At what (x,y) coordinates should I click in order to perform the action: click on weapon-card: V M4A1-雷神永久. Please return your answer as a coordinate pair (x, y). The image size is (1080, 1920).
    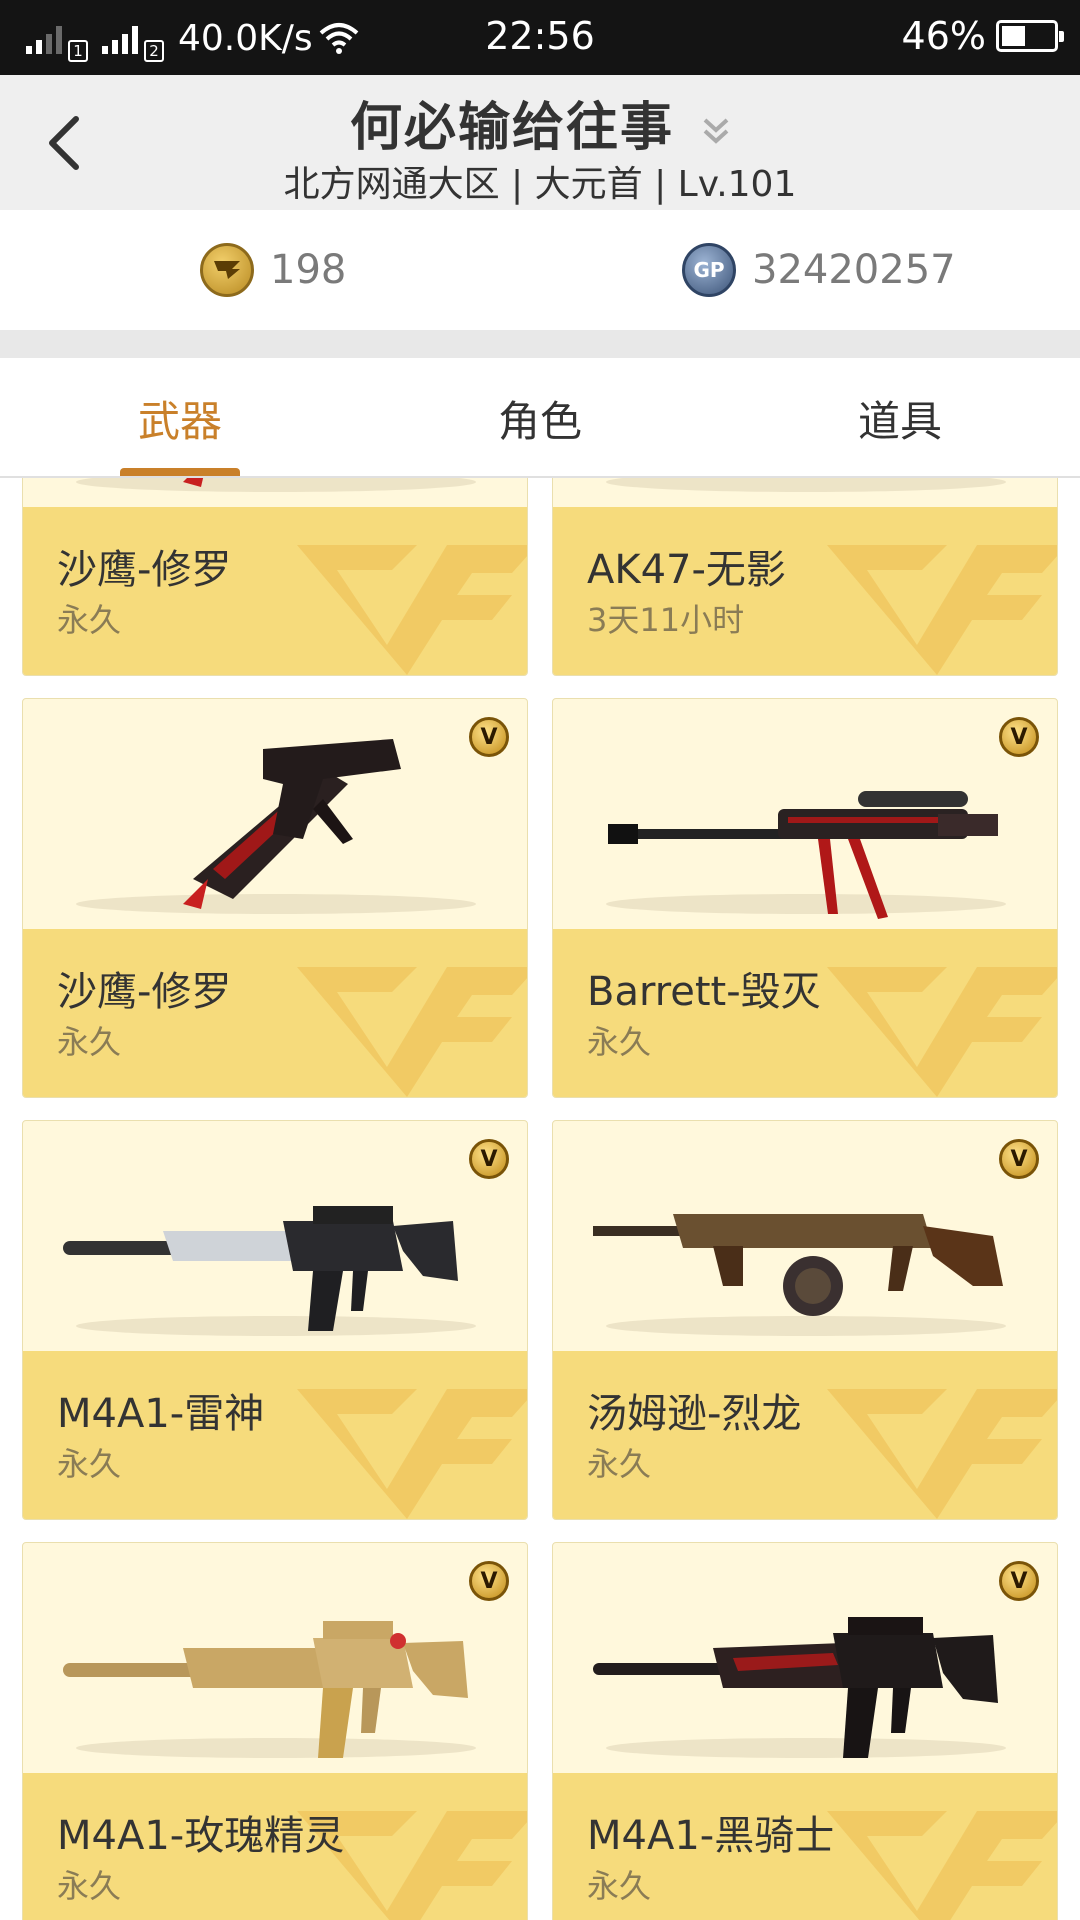
    Looking at the image, I should click on (275, 1320).